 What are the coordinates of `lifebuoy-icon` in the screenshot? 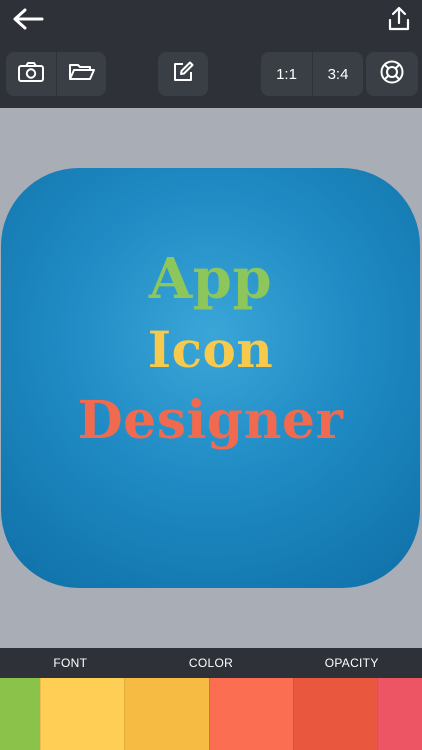 It's located at (392, 74).